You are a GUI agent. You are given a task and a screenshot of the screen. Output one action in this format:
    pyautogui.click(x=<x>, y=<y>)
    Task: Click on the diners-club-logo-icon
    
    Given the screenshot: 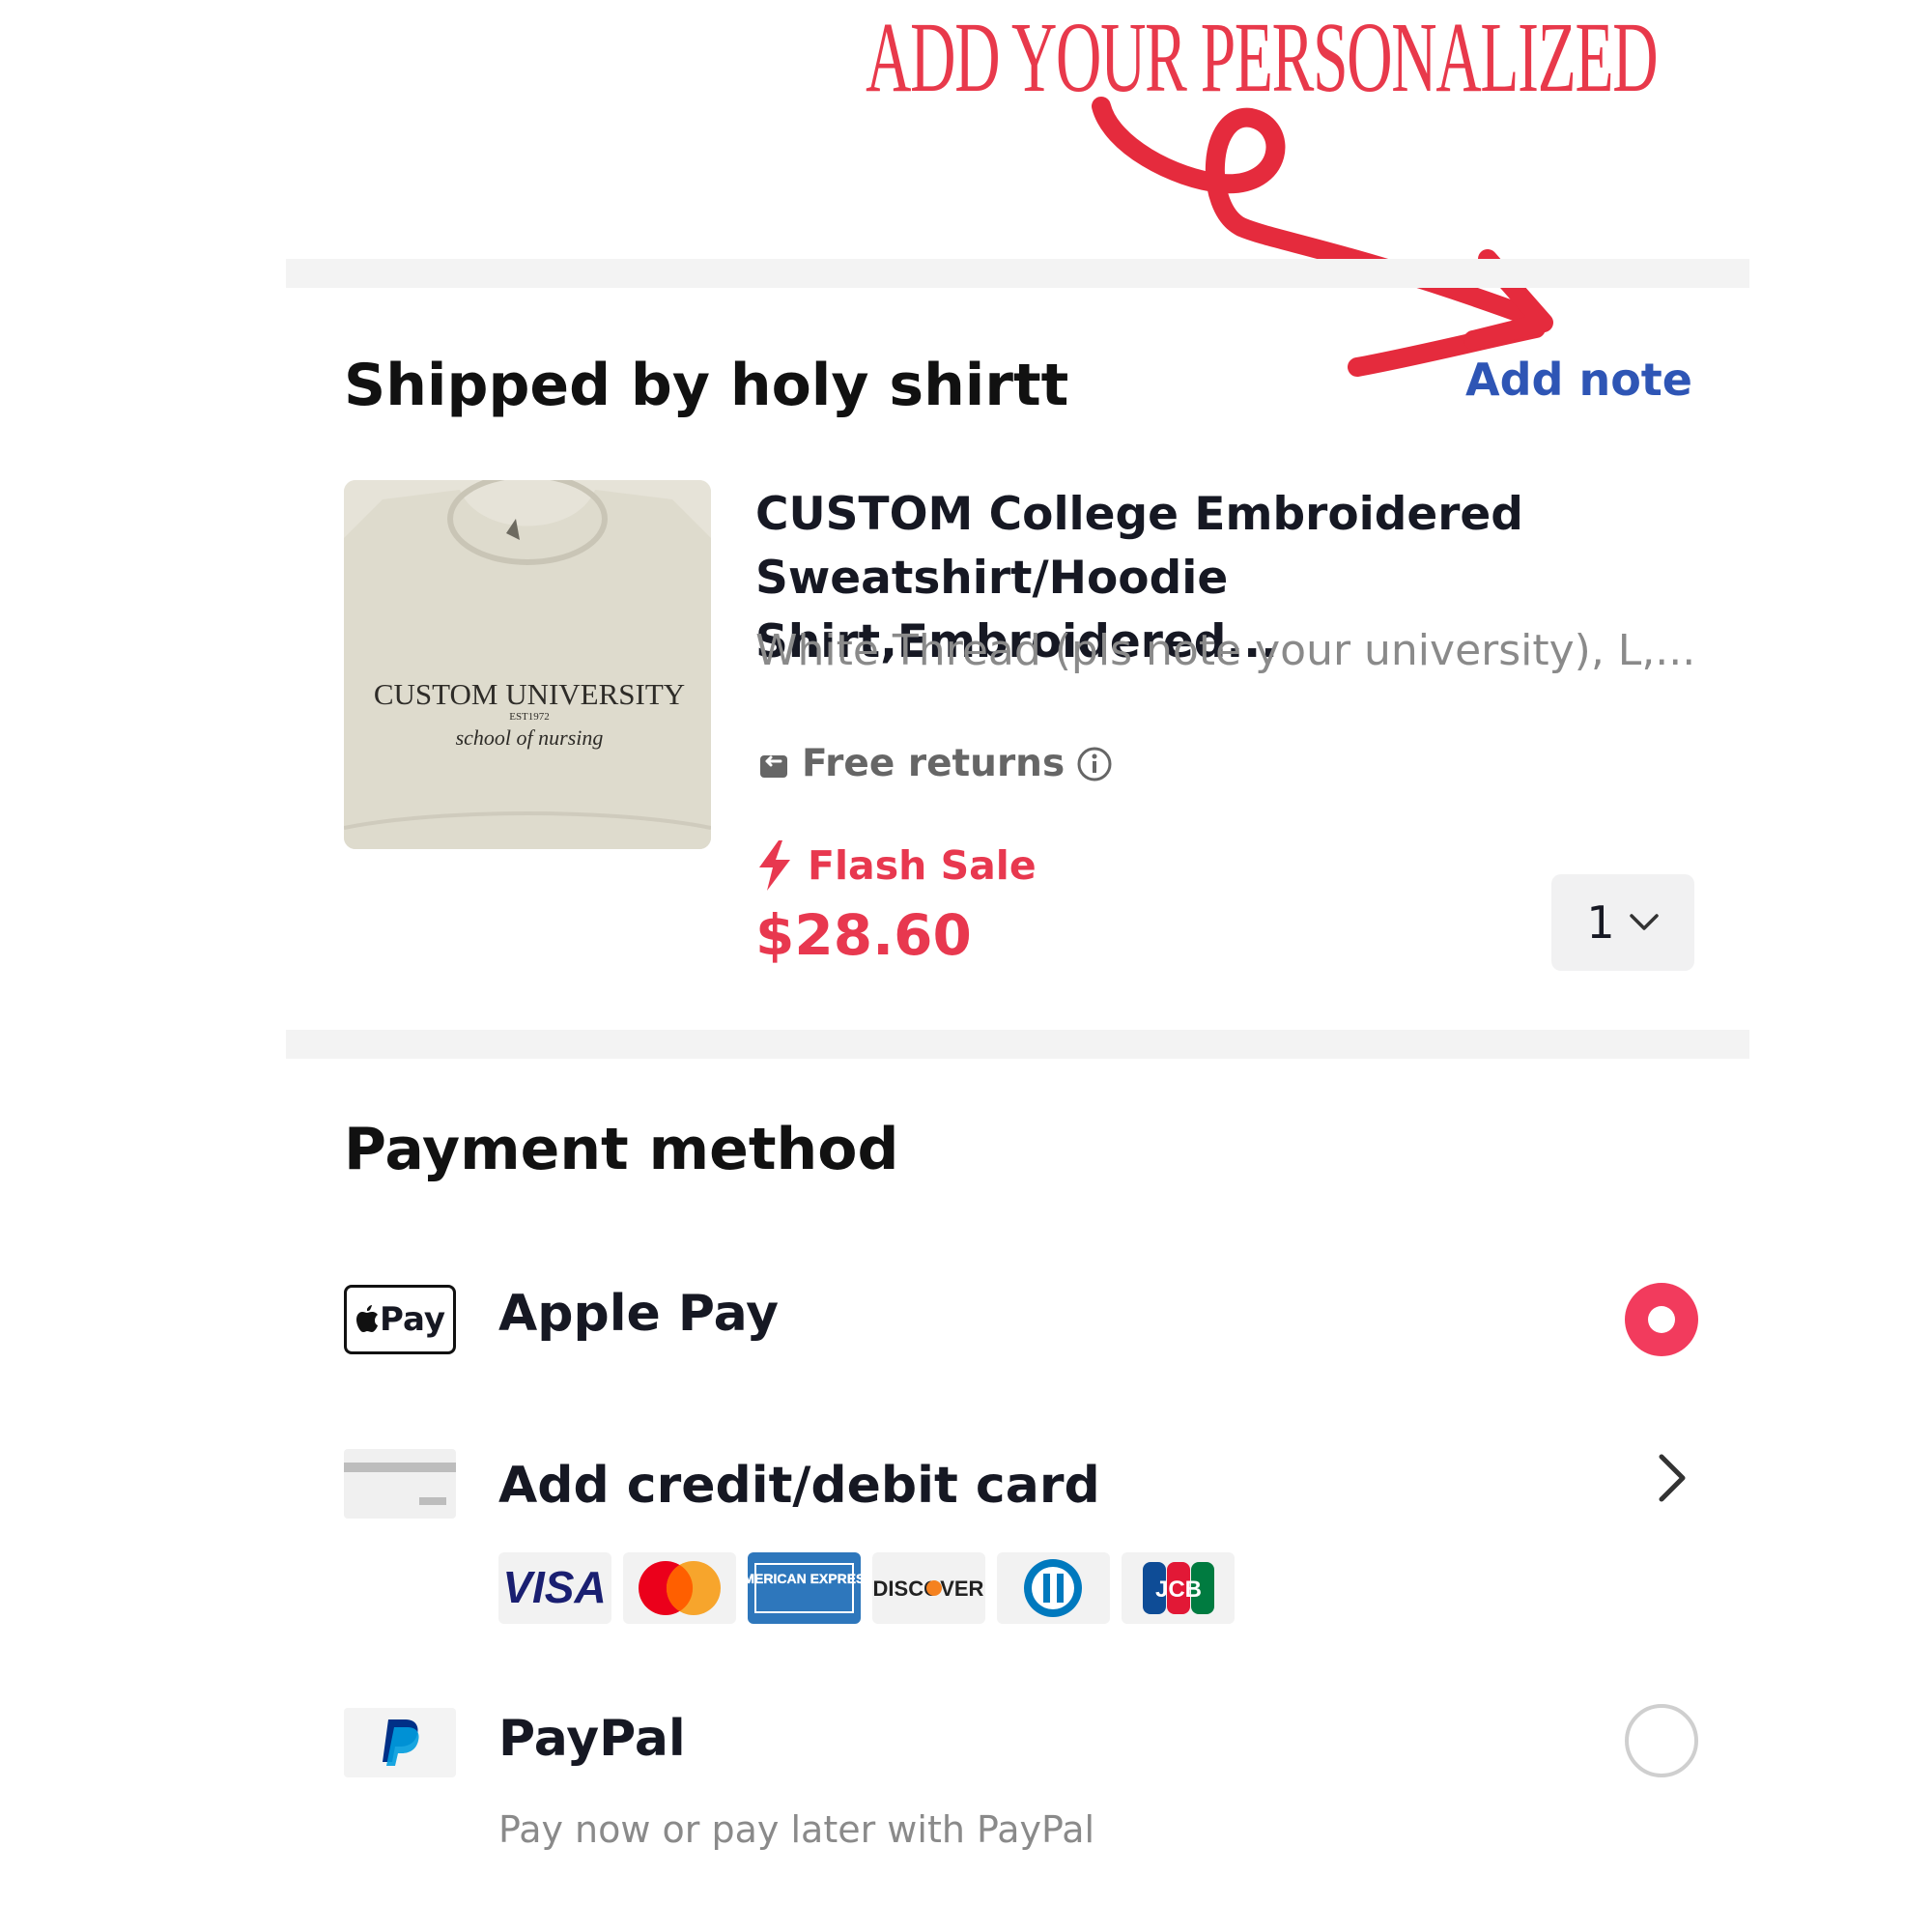 What is the action you would take?
    pyautogui.click(x=1053, y=1588)
    